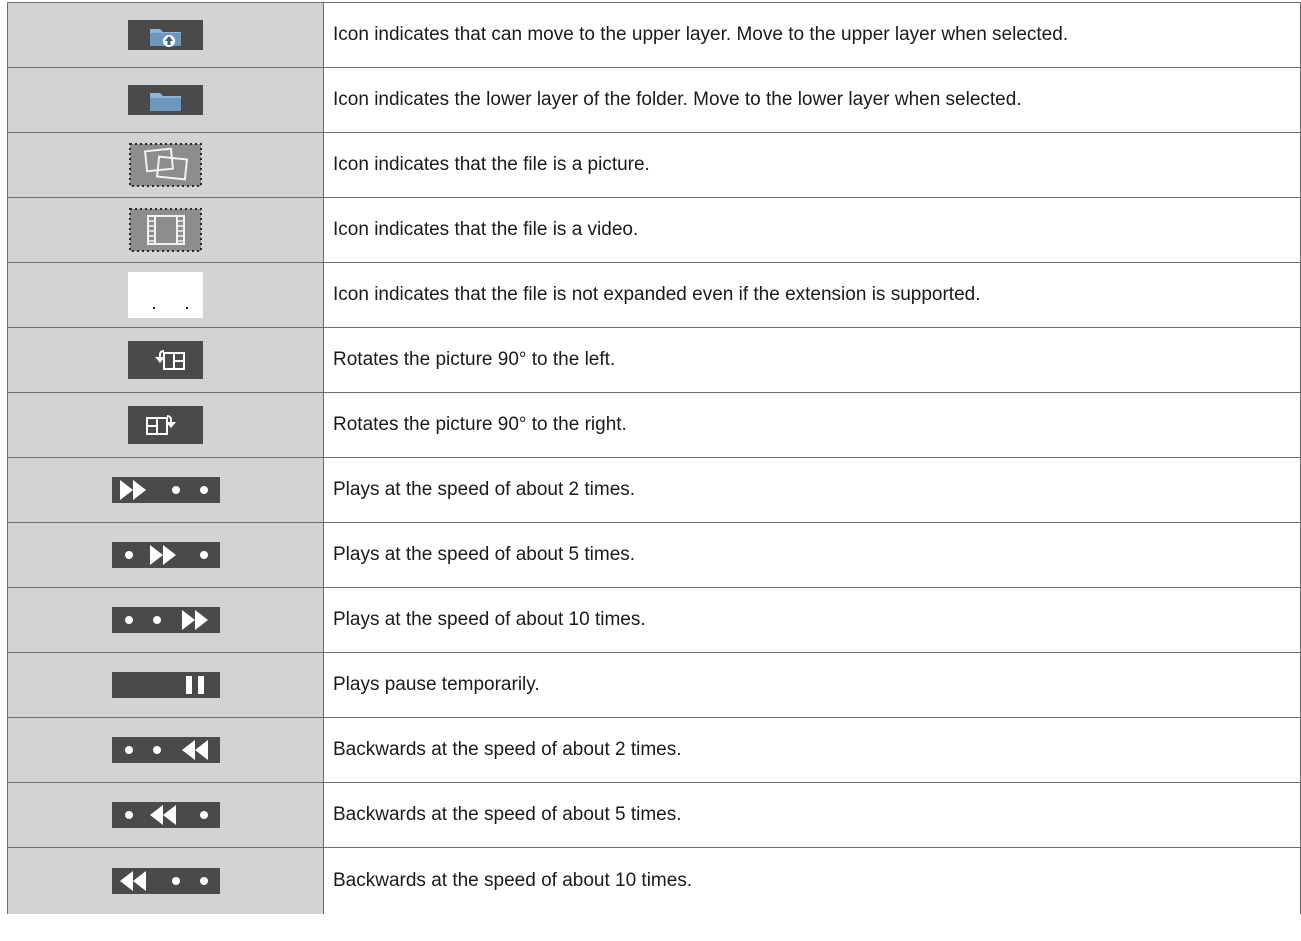 This screenshot has width=1301, height=941. Describe the element at coordinates (812, 360) in the screenshot. I see `description-text: Rotates the picture 90° to the left.` at that location.